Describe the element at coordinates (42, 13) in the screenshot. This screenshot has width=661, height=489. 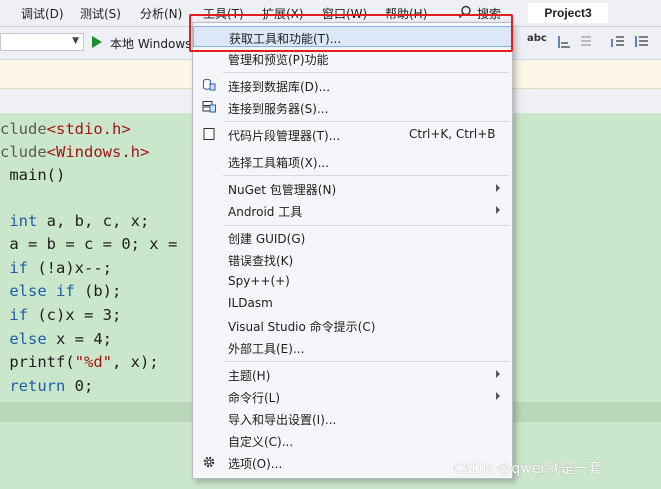
I see `menu-debug: 调试(D)` at that location.